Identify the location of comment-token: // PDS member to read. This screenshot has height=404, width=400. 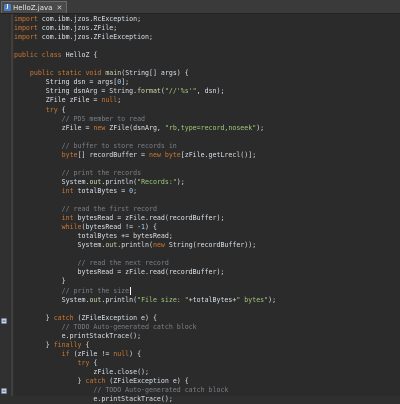
(103, 118).